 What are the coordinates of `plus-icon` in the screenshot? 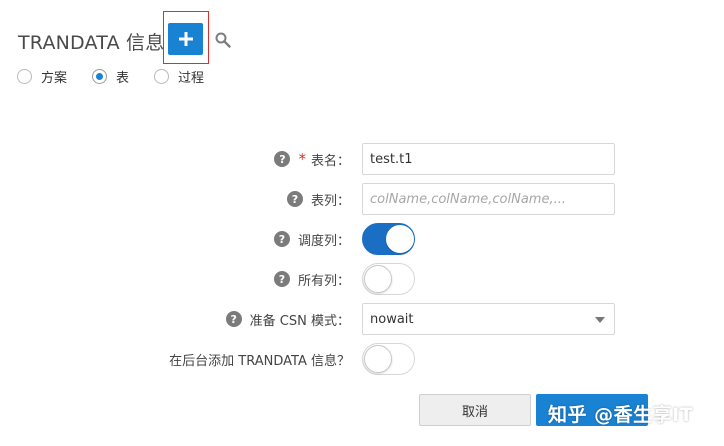 It's located at (185, 39).